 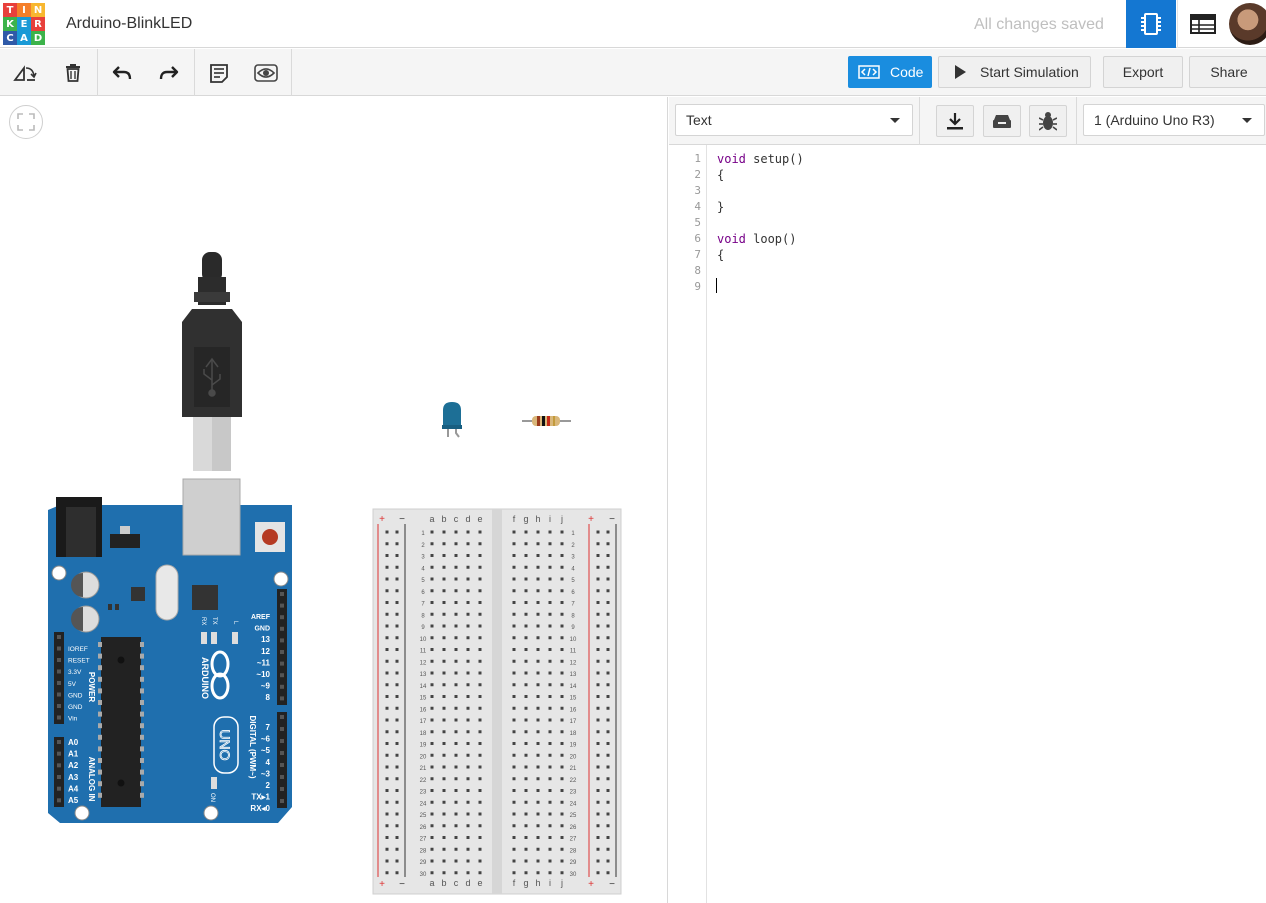 What do you see at coordinates (1151, 24) in the screenshot?
I see `circuit-view-button` at bounding box center [1151, 24].